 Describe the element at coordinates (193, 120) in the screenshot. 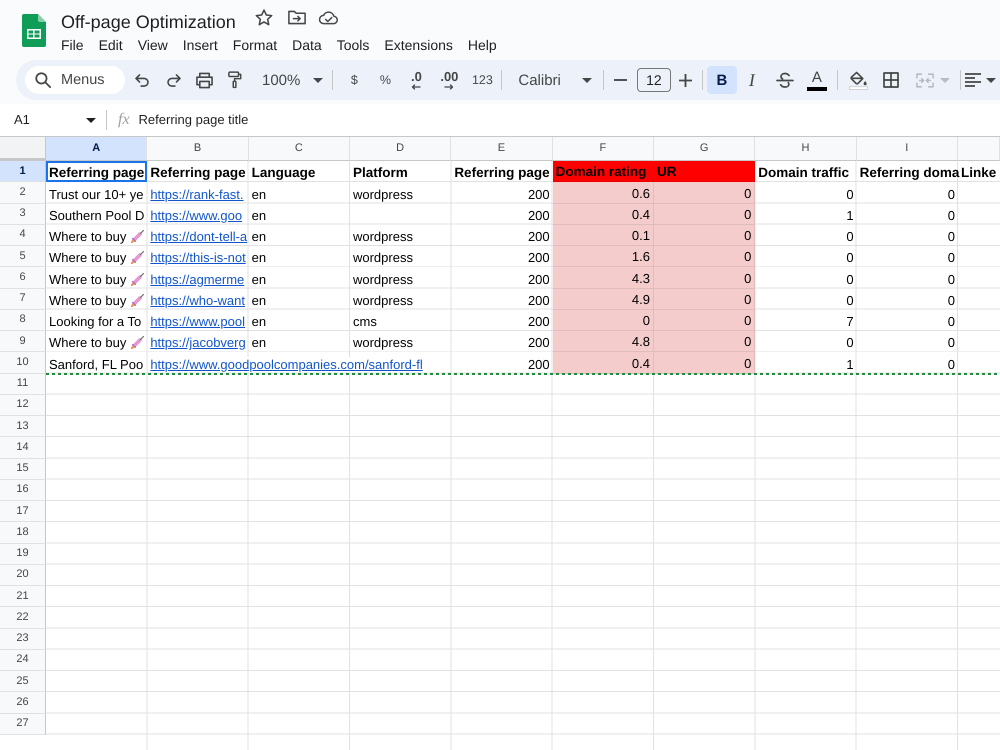

I see `formula-field: Referring page title` at that location.